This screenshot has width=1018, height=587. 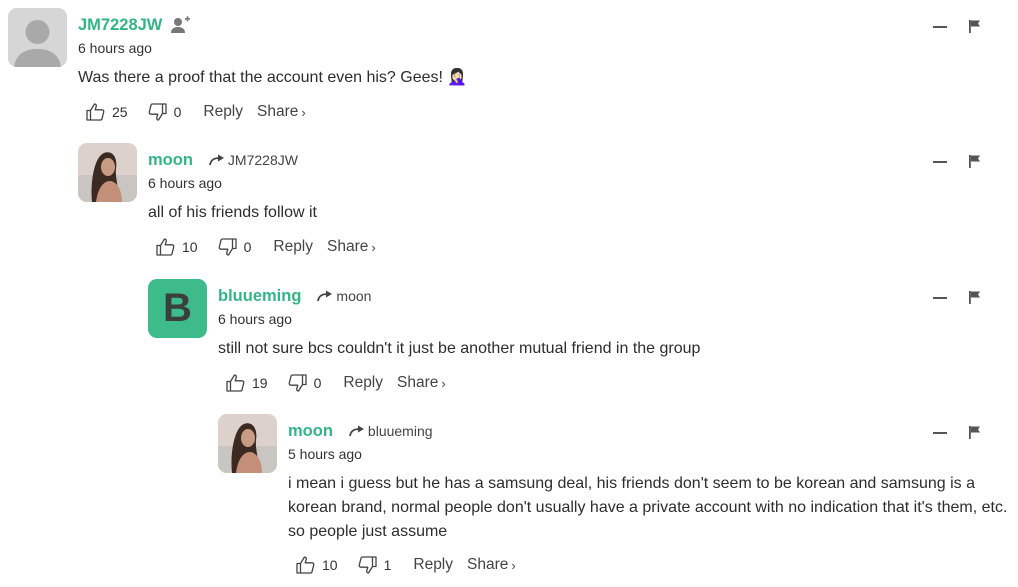 I want to click on like-button: 19, so click(x=247, y=383).